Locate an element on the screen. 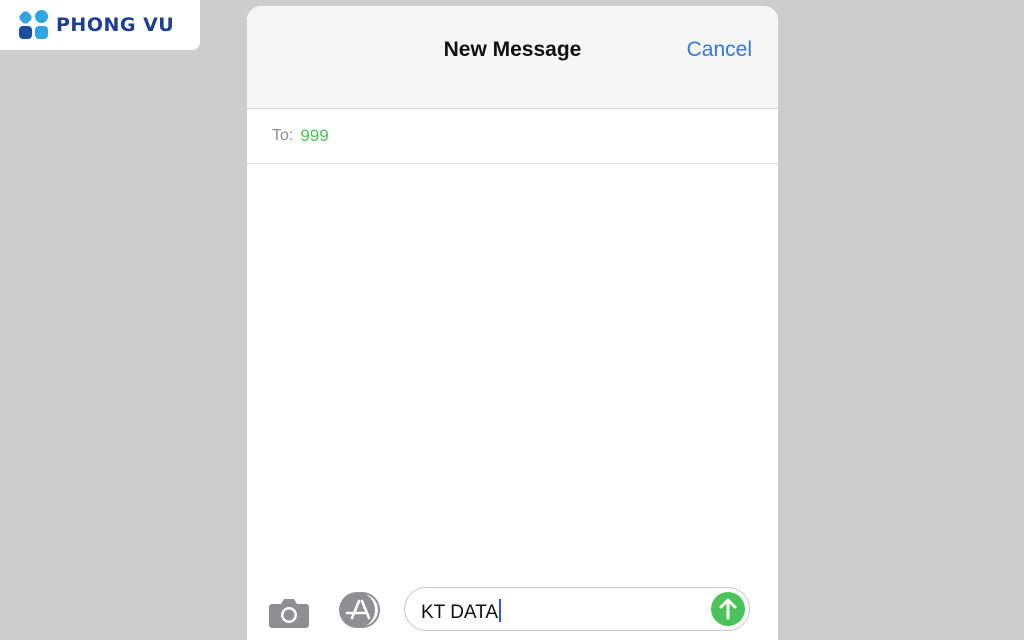 This screenshot has width=1024, height=640. arrow-up-icon is located at coordinates (728, 609).